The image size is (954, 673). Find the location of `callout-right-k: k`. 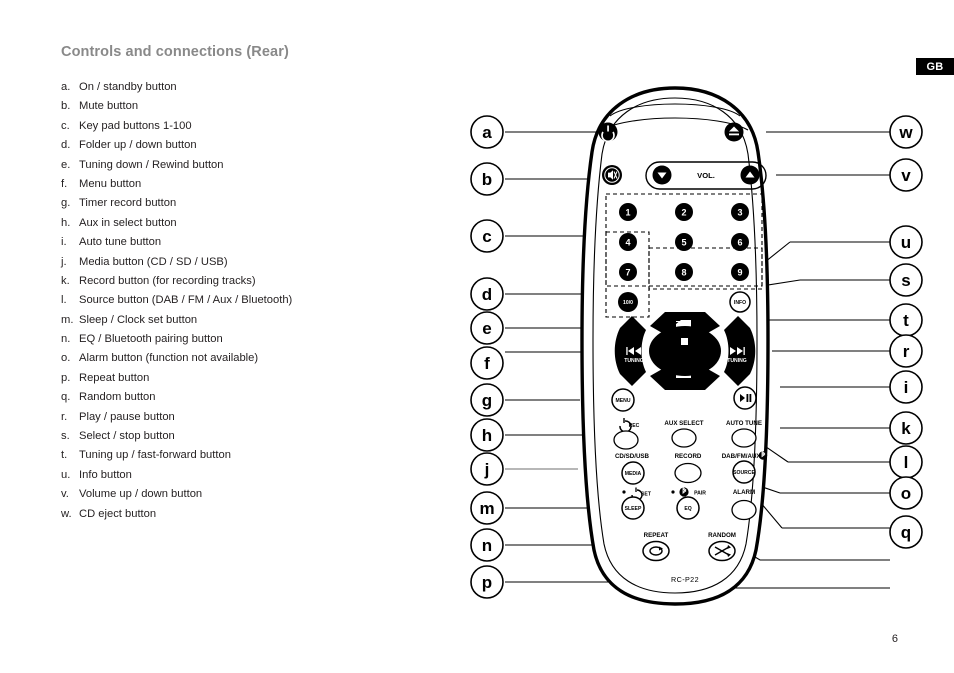

callout-right-k: k is located at coordinates (906, 428).